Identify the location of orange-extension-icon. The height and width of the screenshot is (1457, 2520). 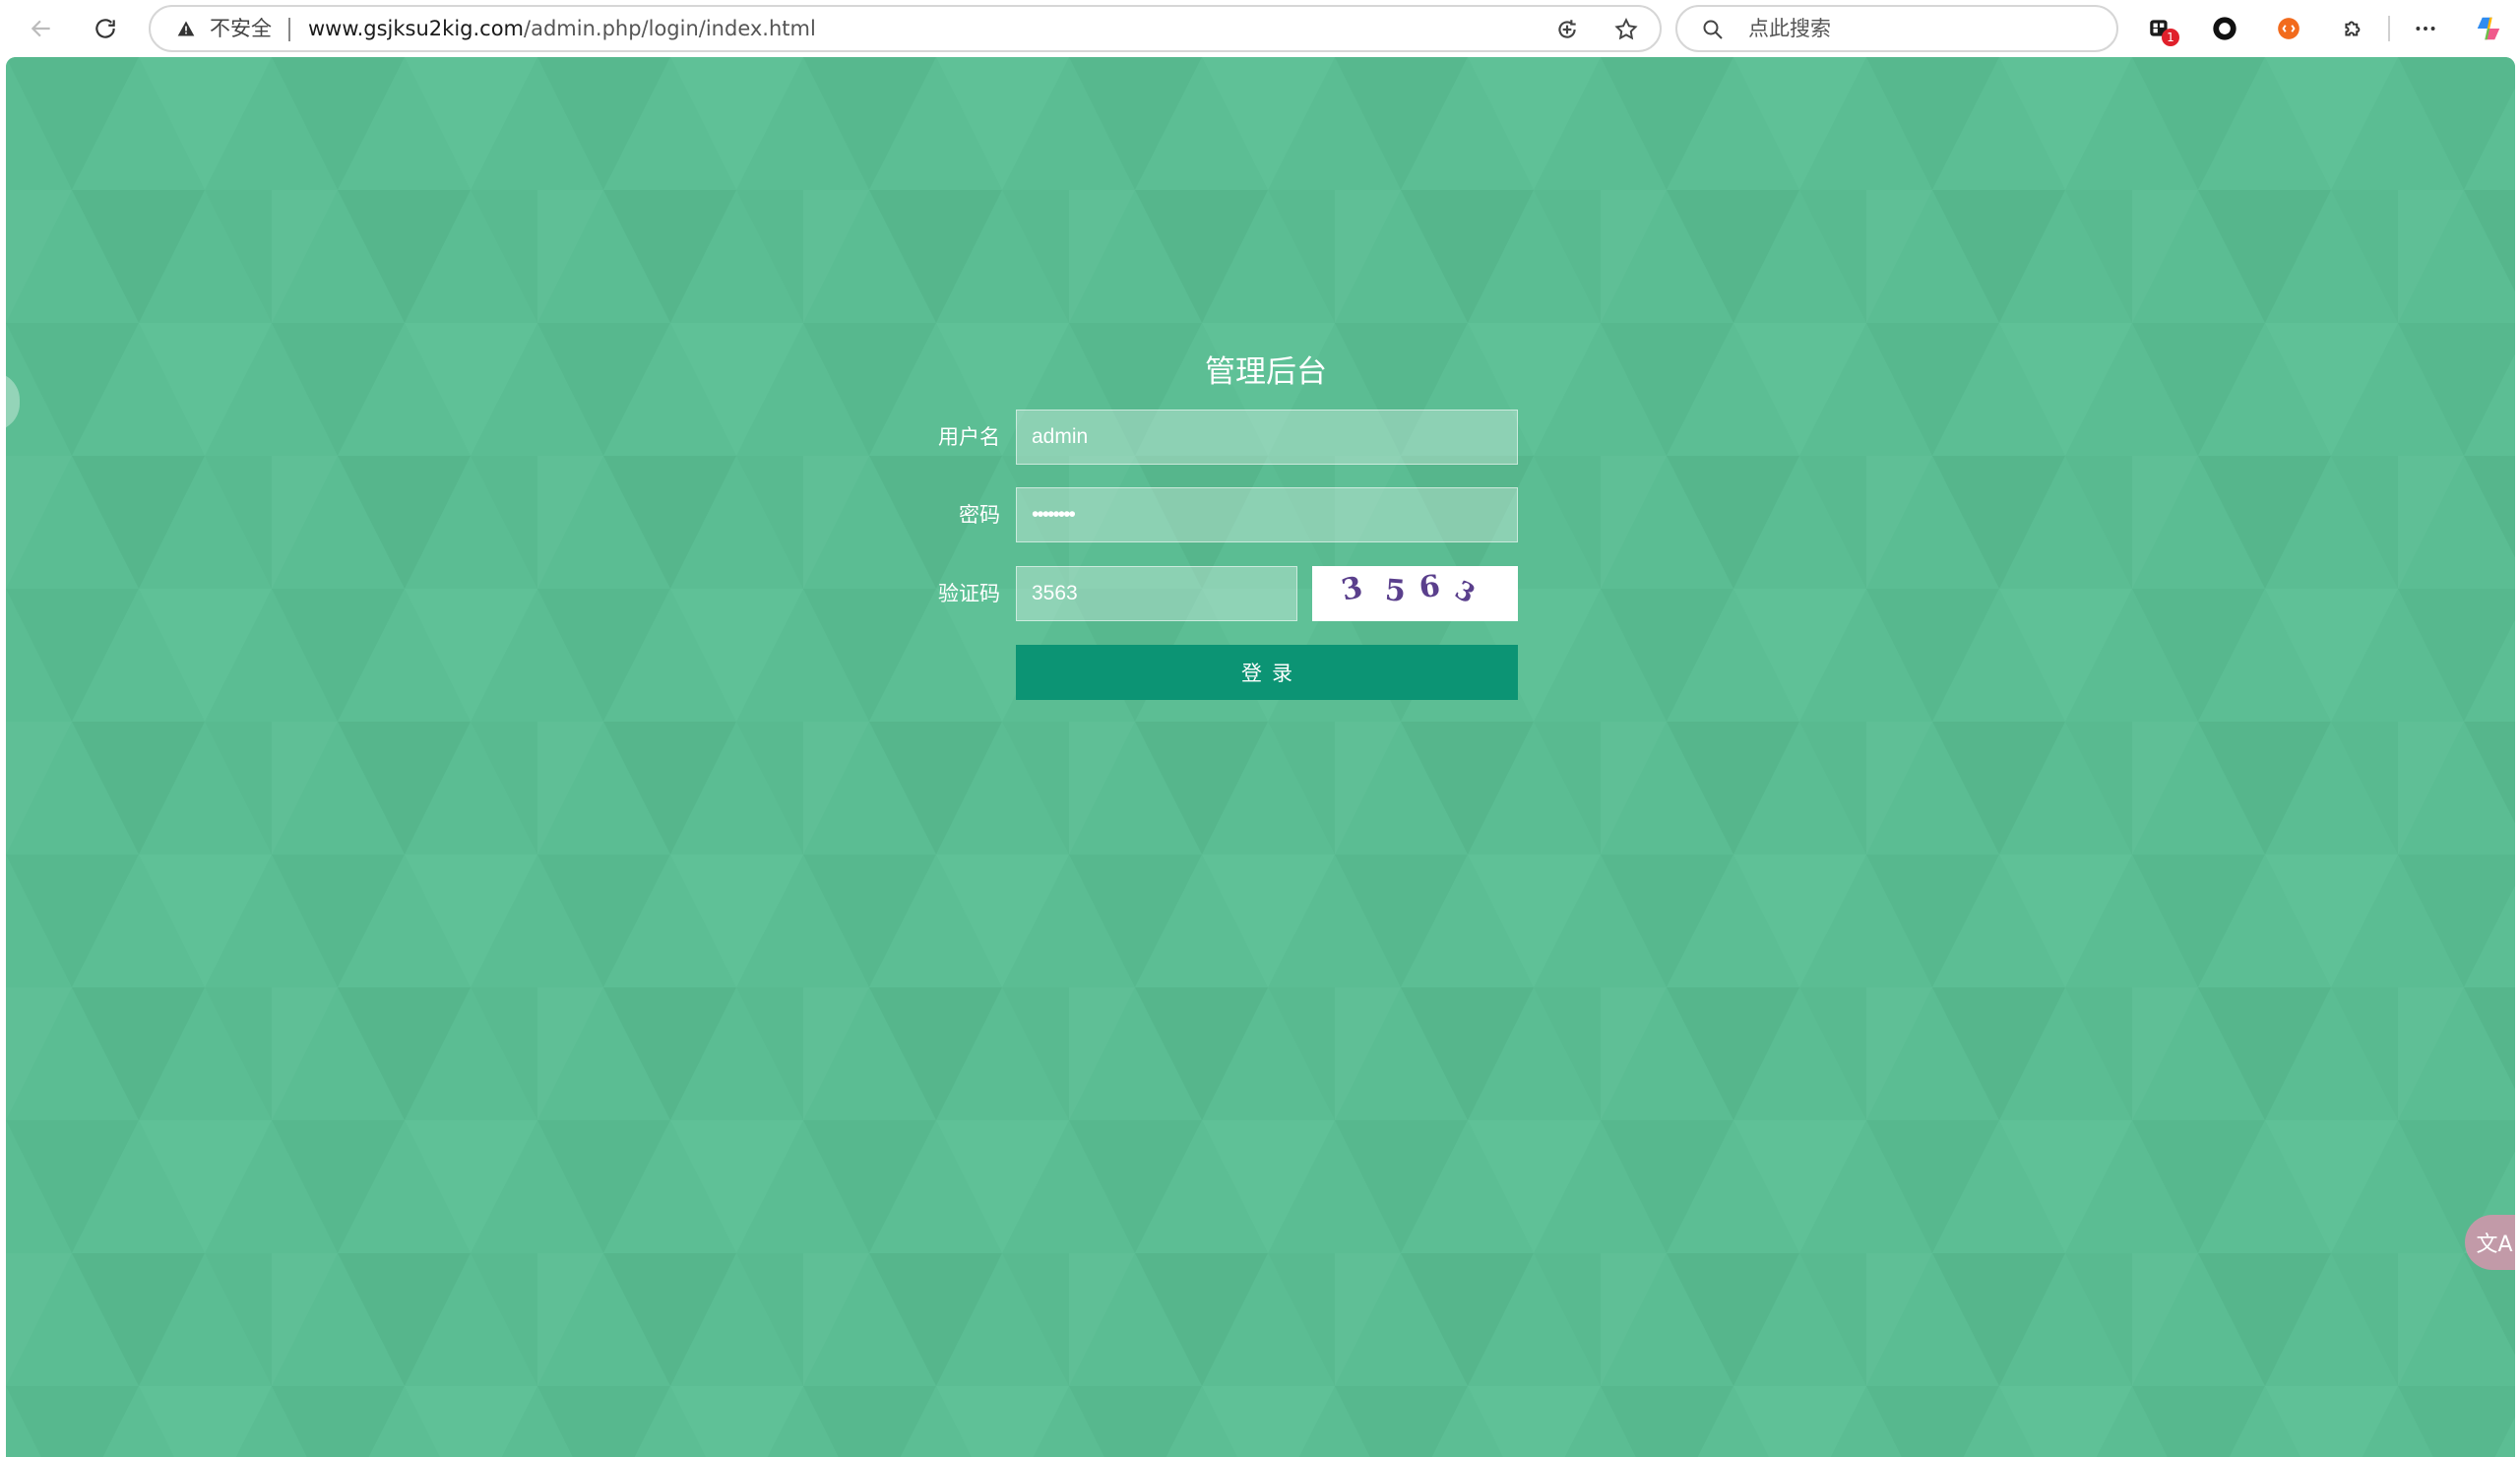
(2288, 28).